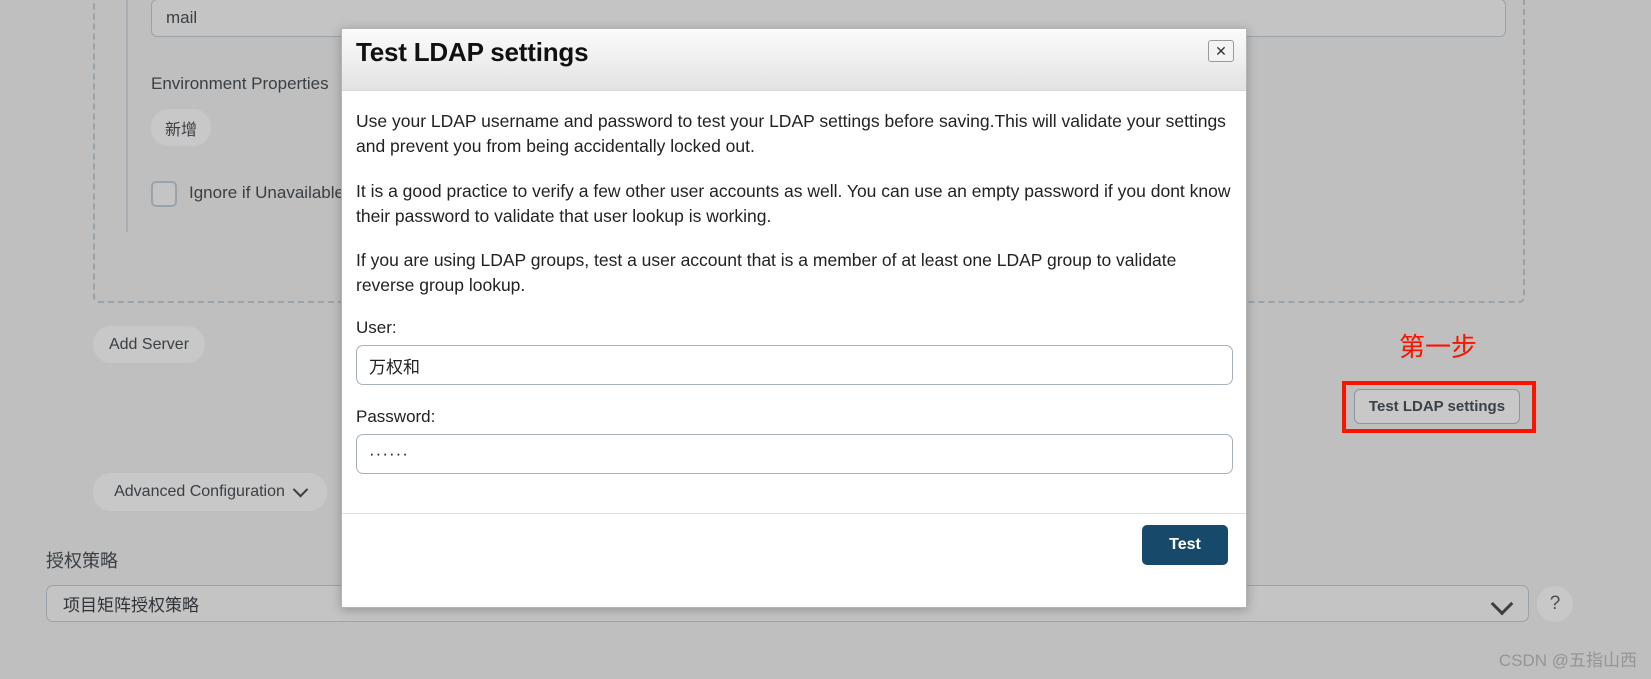 The image size is (1651, 679). I want to click on password-label: Password:, so click(396, 417).